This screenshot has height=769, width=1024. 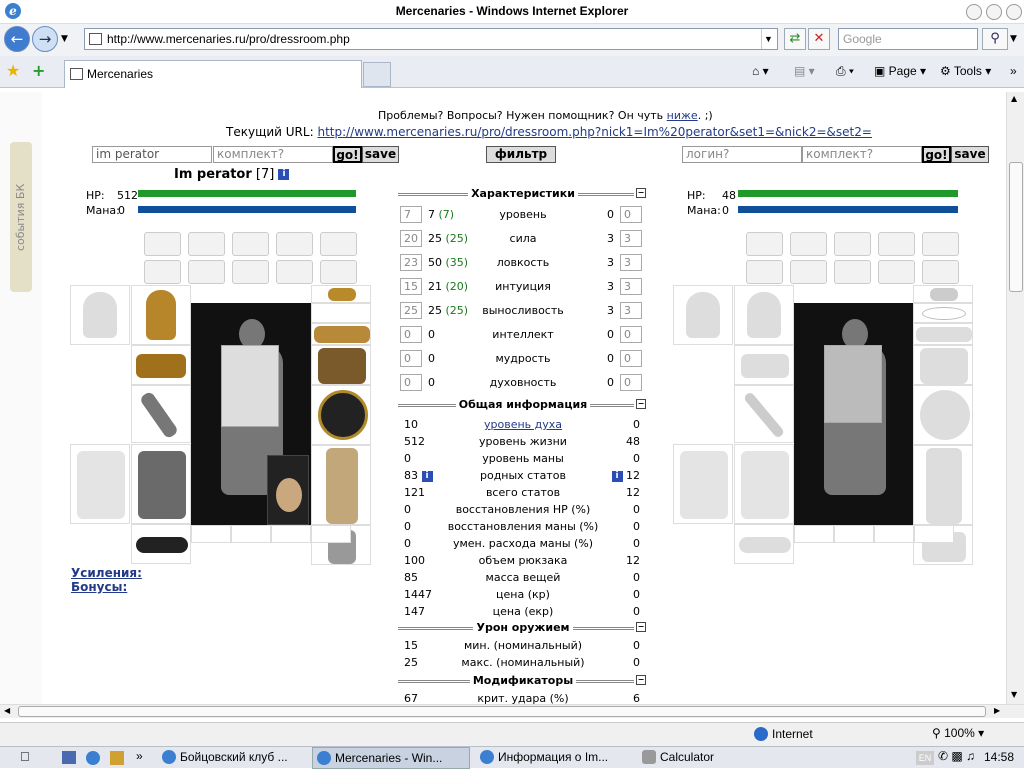 What do you see at coordinates (161, 414) in the screenshot?
I see `char1-weapon-slot` at bounding box center [161, 414].